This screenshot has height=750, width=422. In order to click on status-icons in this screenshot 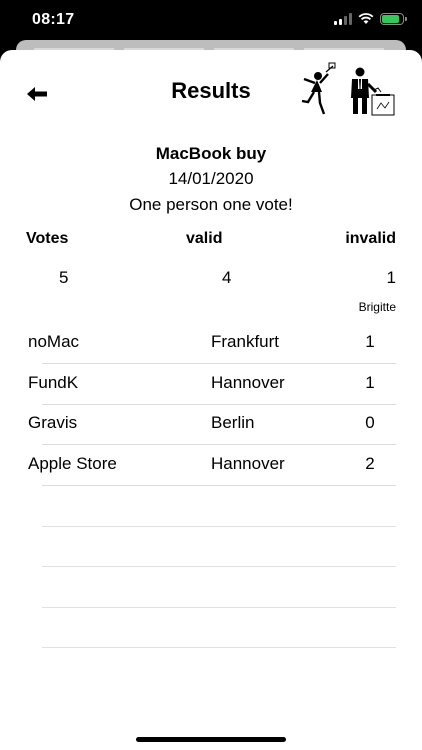, I will do `click(370, 19)`.